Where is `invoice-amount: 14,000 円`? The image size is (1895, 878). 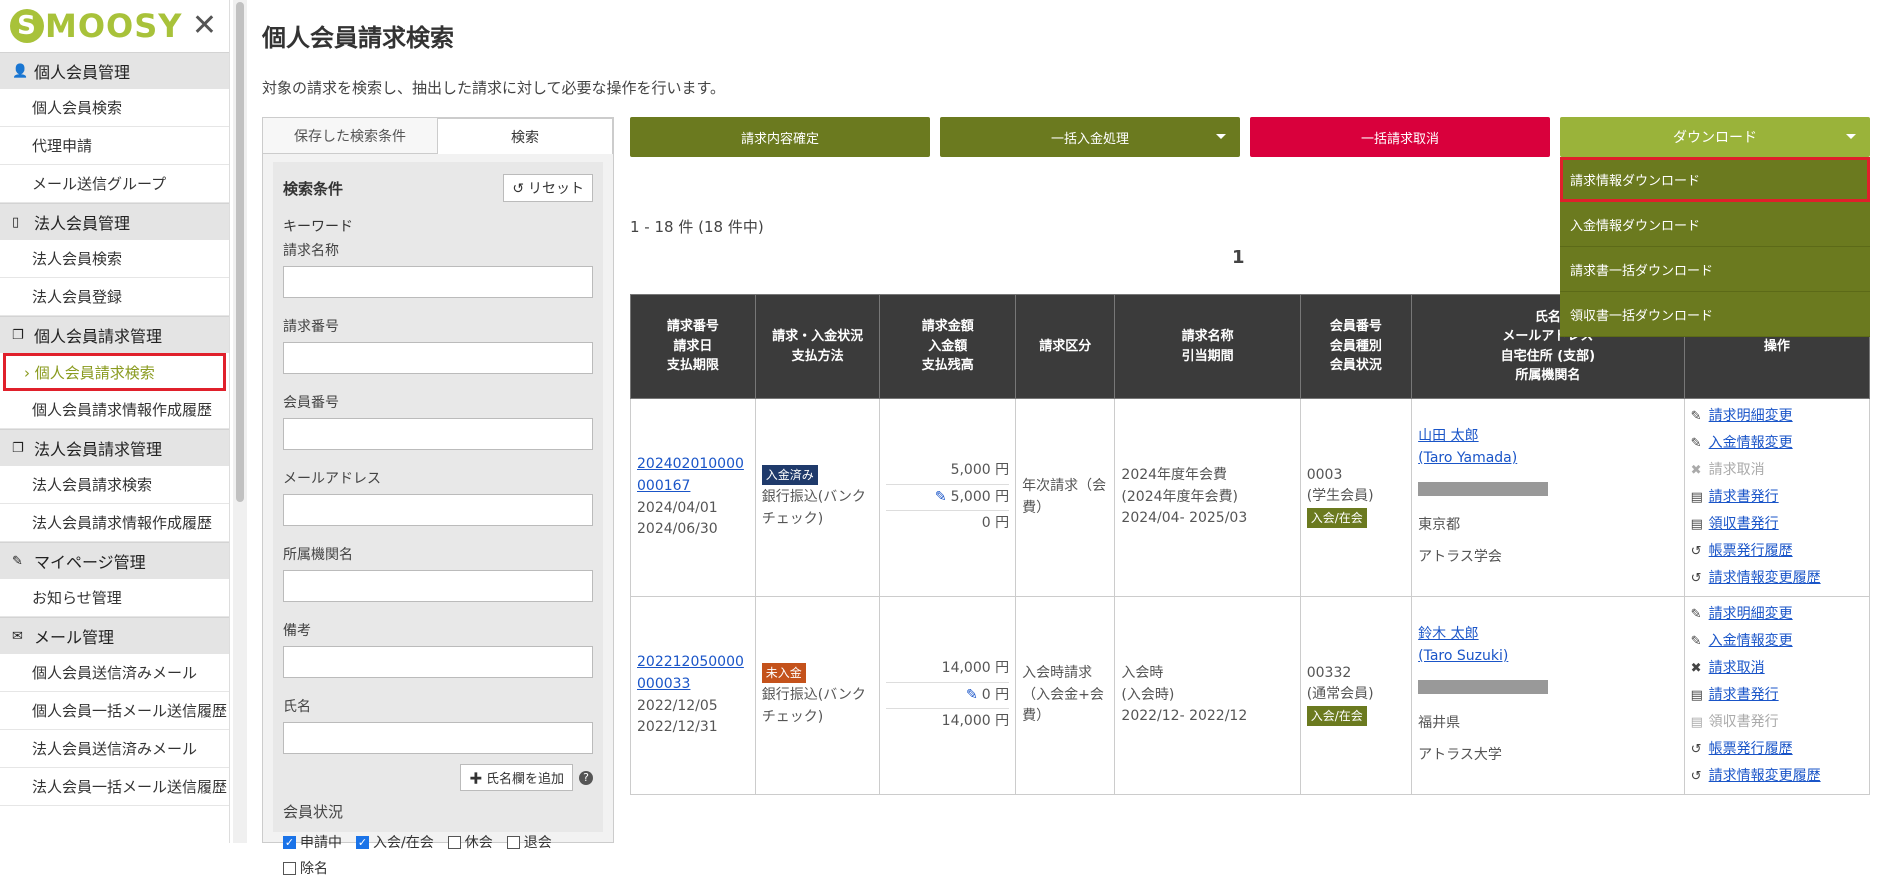
invoice-amount: 14,000 円 is located at coordinates (975, 667).